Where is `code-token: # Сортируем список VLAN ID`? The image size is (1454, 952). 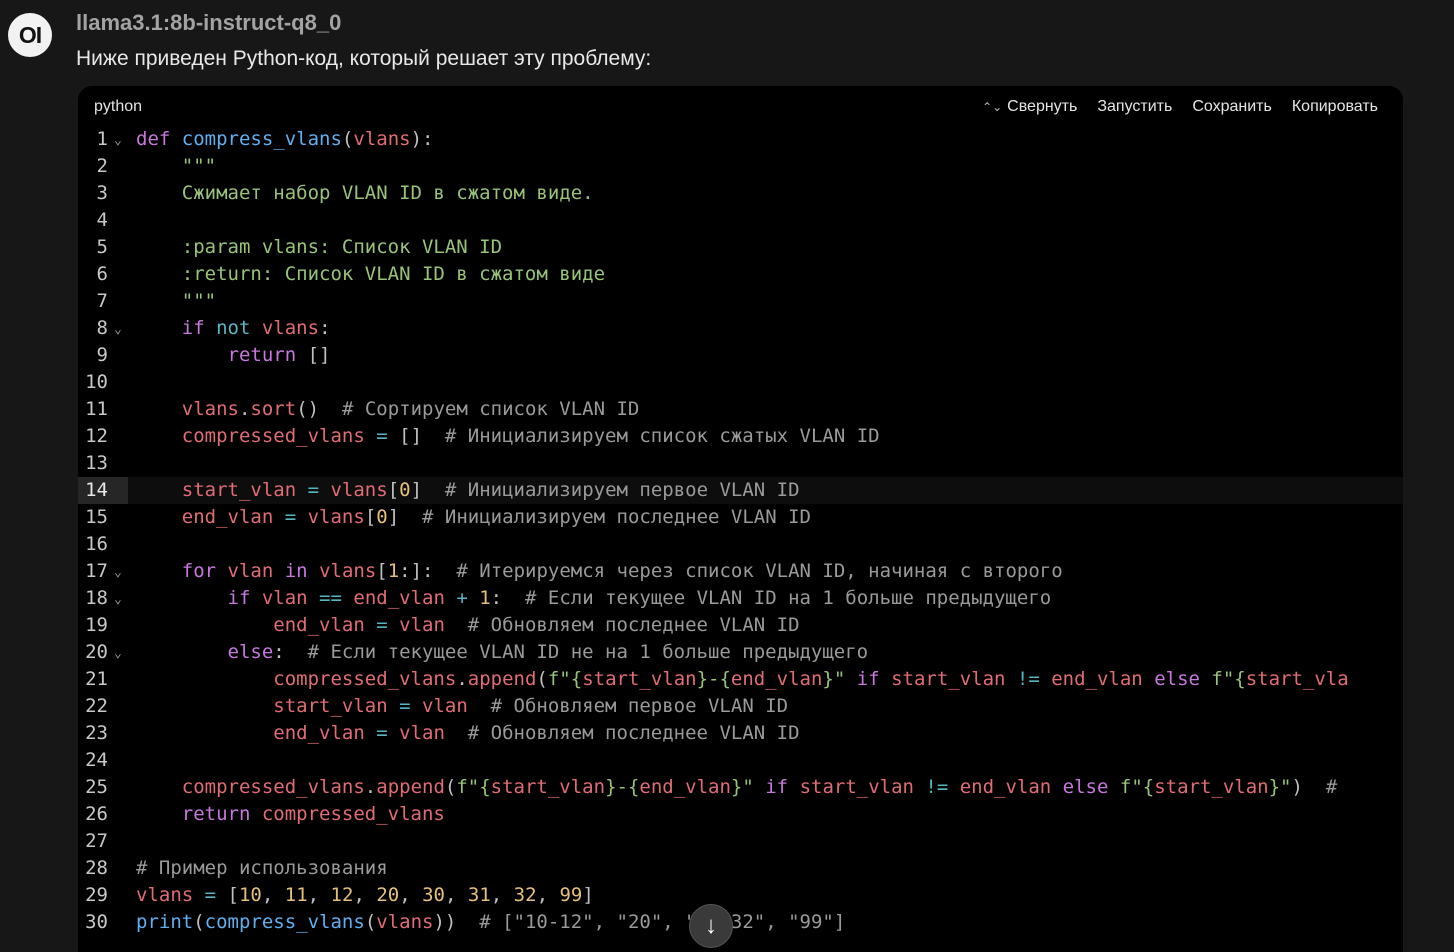
code-token: # Сортируем список VLAN ID is located at coordinates (490, 409).